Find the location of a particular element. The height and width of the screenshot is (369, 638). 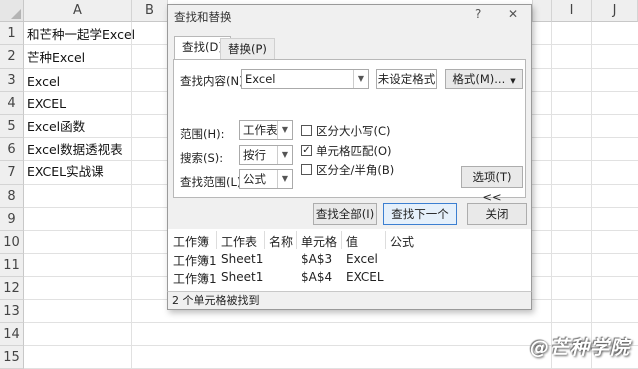

search-order-select: 按行 ▼ is located at coordinates (266, 155).